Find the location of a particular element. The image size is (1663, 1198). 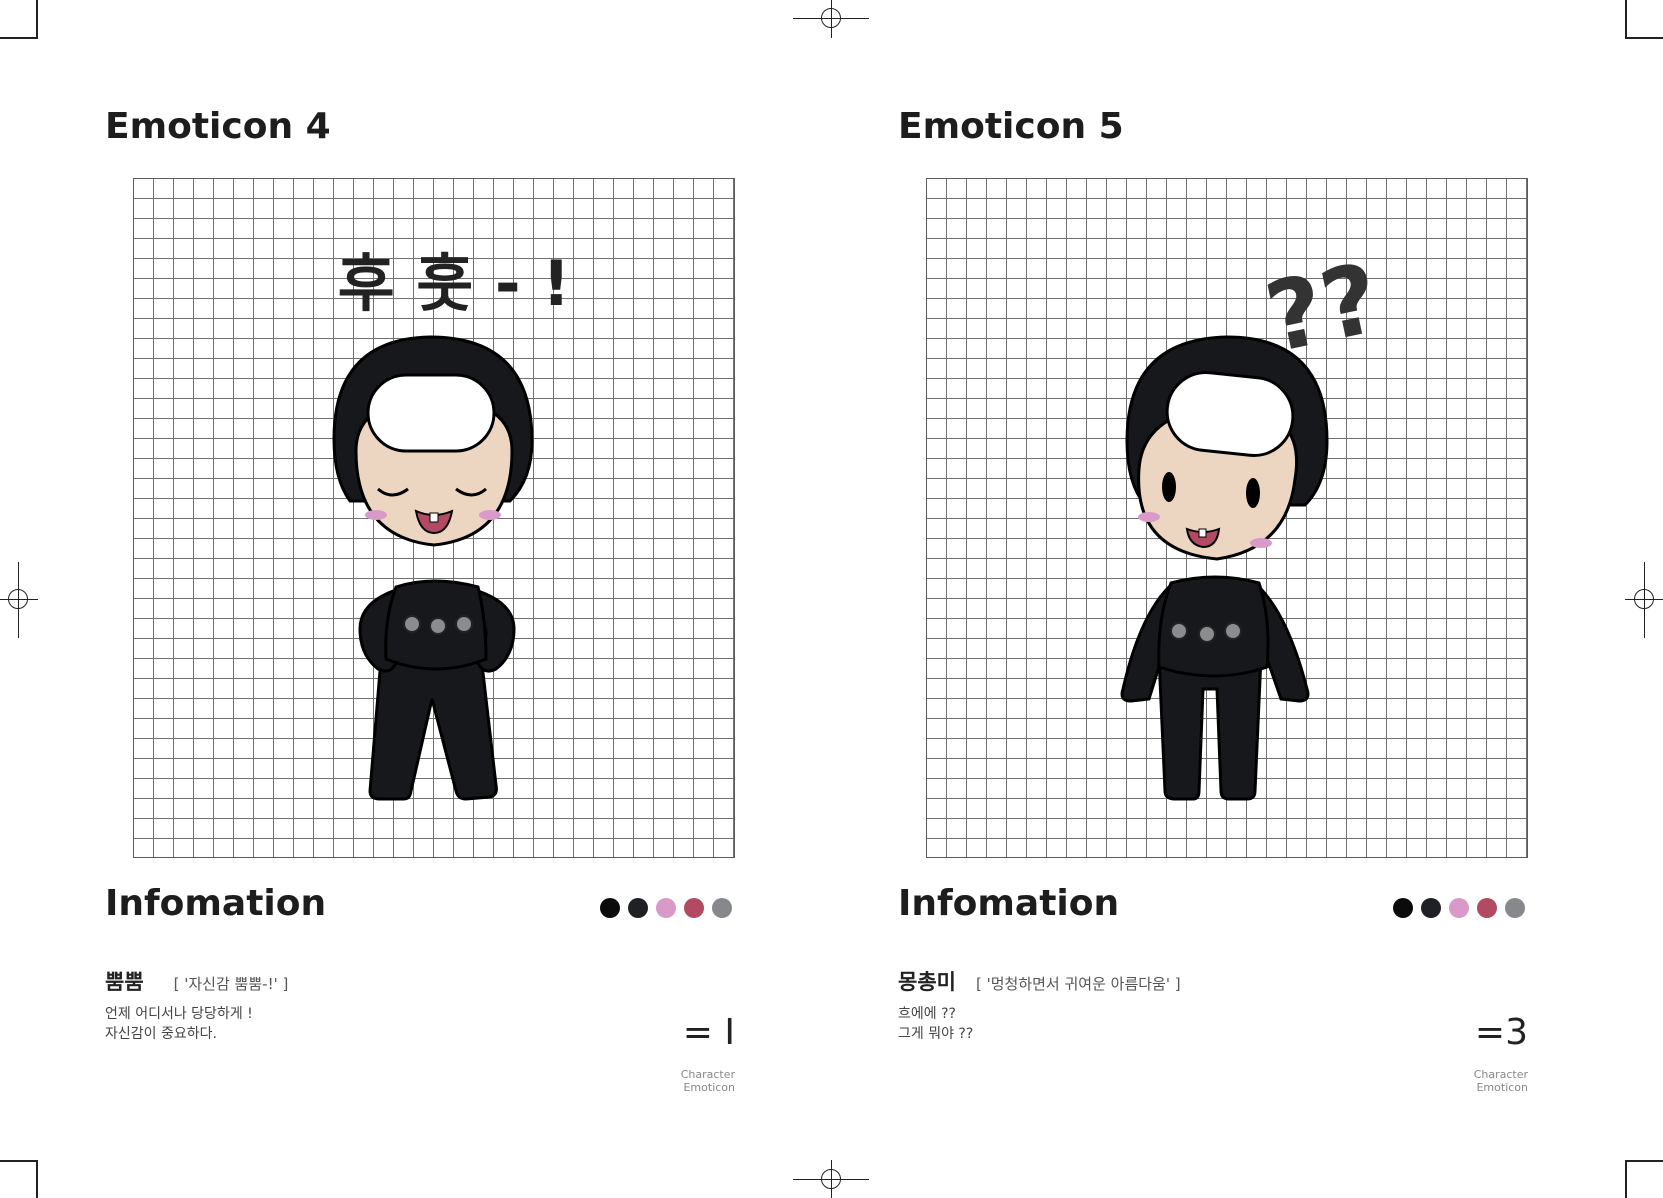

character-description: 언제 어디서나 당당하게 ! 자신감이 중요하다. is located at coordinates (179, 1024).